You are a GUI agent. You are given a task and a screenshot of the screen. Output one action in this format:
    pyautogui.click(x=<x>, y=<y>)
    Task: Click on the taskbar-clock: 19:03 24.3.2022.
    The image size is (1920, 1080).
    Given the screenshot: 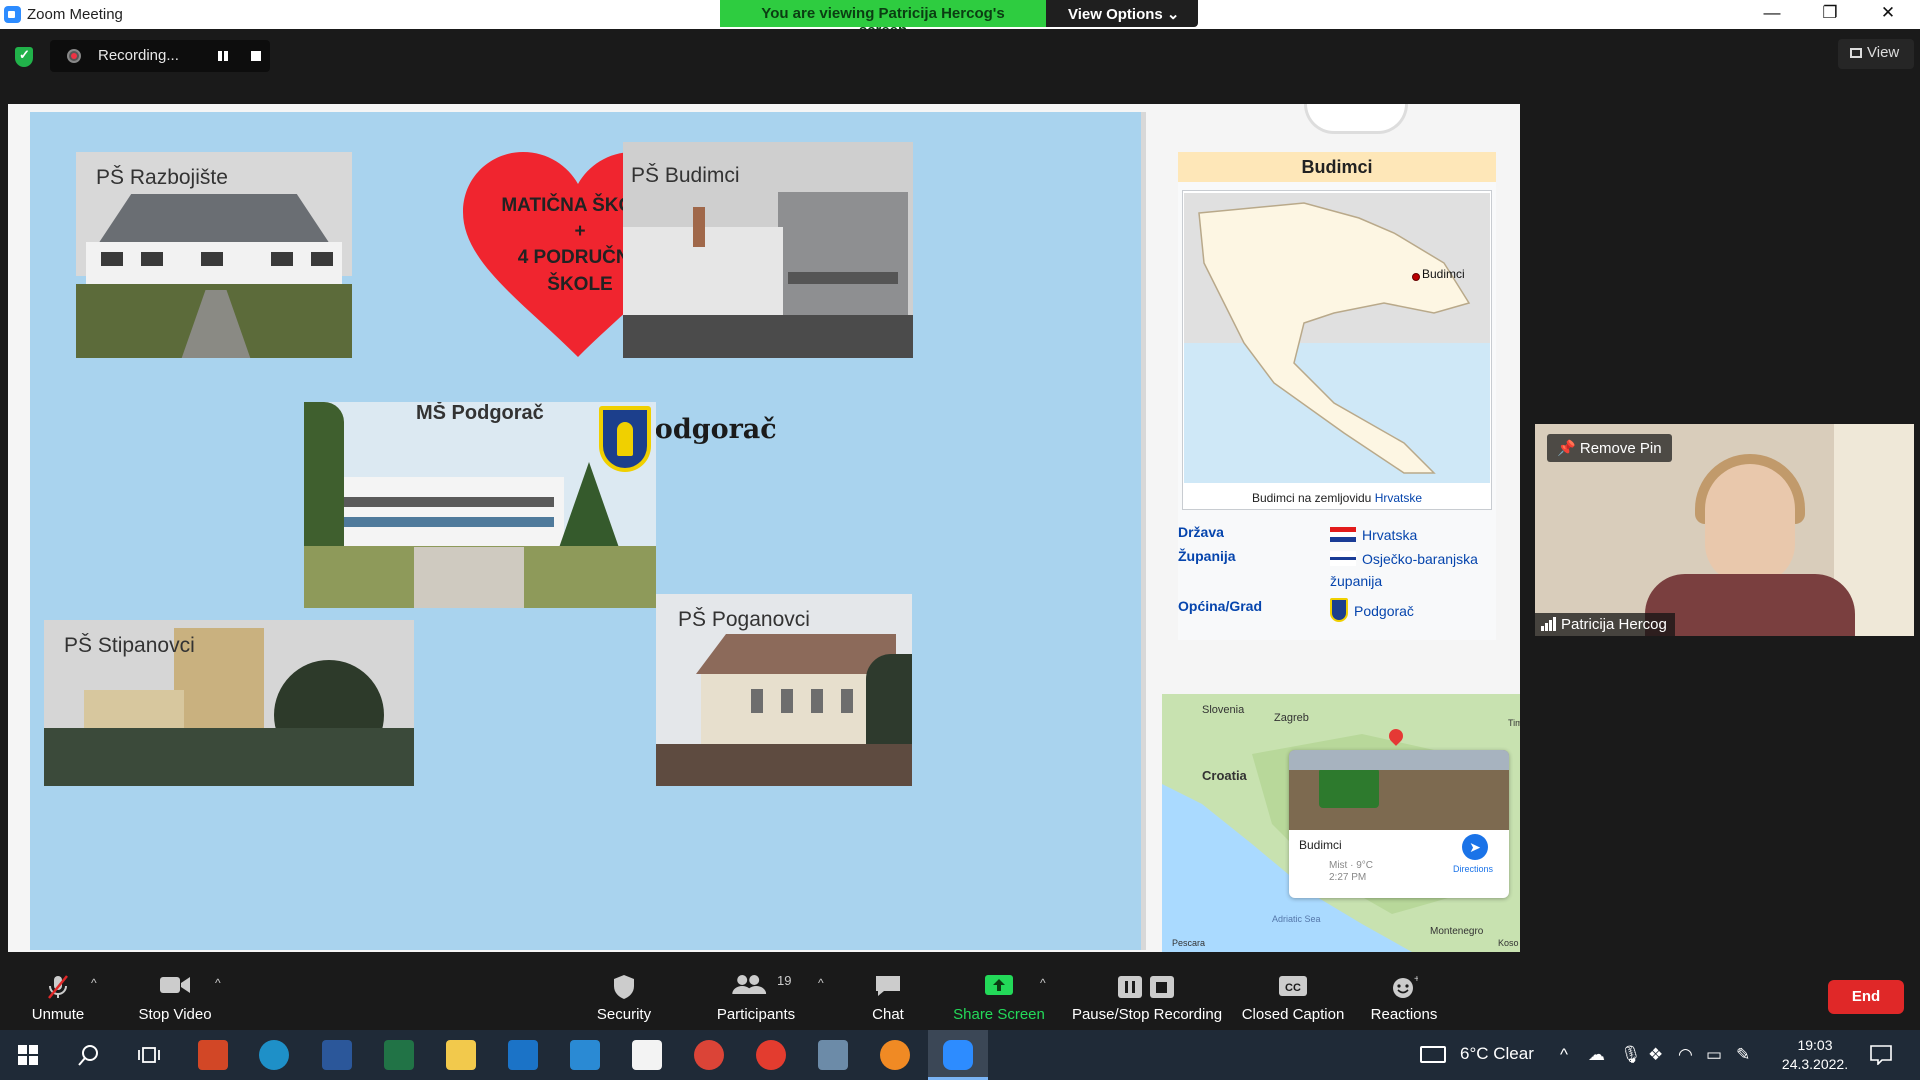 What is the action you would take?
    pyautogui.click(x=1815, y=1055)
    